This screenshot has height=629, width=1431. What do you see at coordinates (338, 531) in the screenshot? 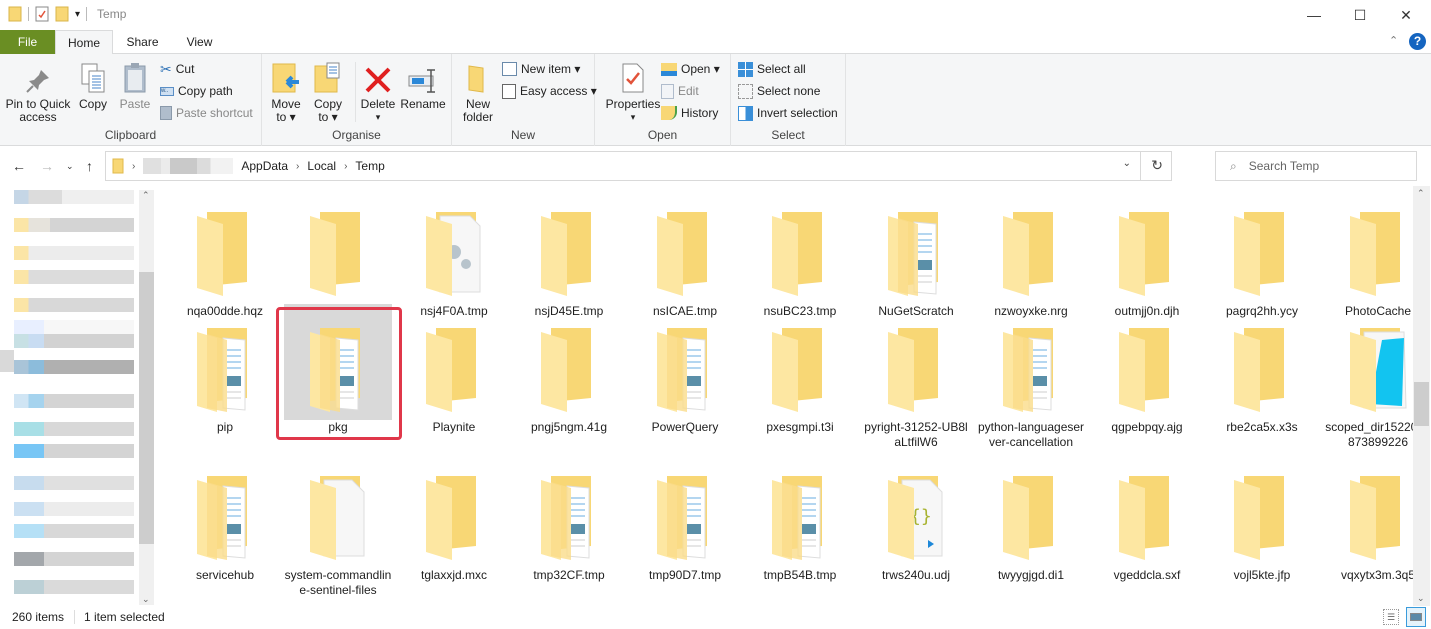
I see `file-item: system-commandline-sentinel-files` at bounding box center [338, 531].